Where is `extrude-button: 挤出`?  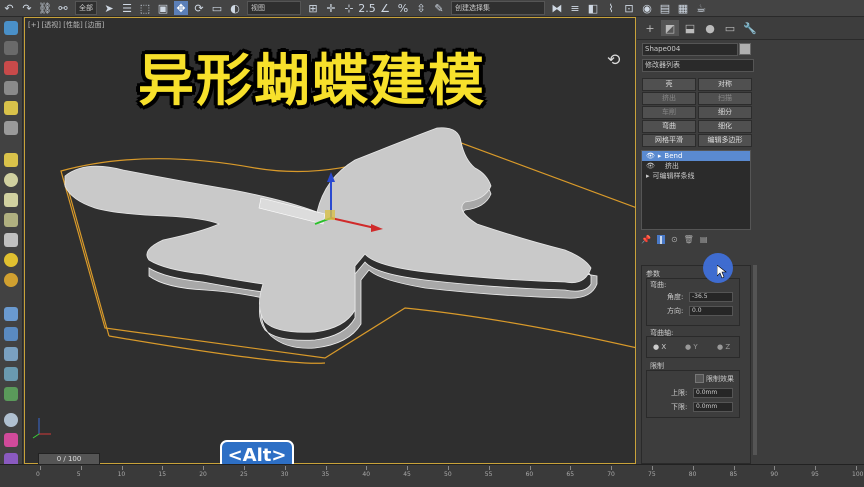
extrude-button: 挤出 is located at coordinates (669, 98).